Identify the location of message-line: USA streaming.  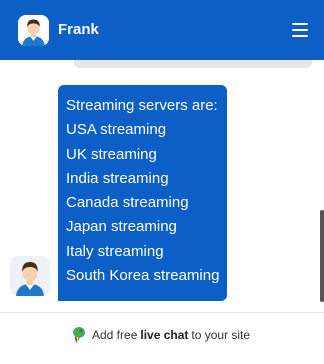
(116, 130).